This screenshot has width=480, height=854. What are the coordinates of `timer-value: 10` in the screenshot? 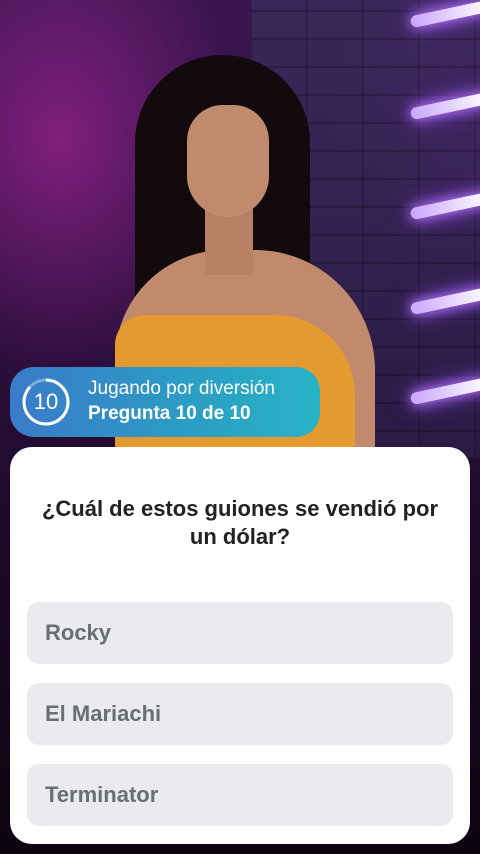 It's located at (46, 401).